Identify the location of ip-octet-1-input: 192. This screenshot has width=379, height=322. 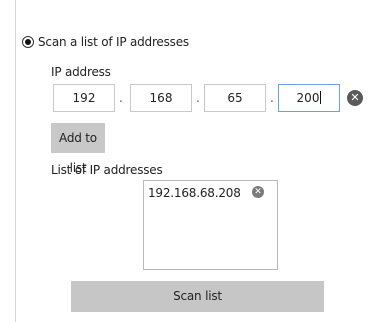
(84, 98).